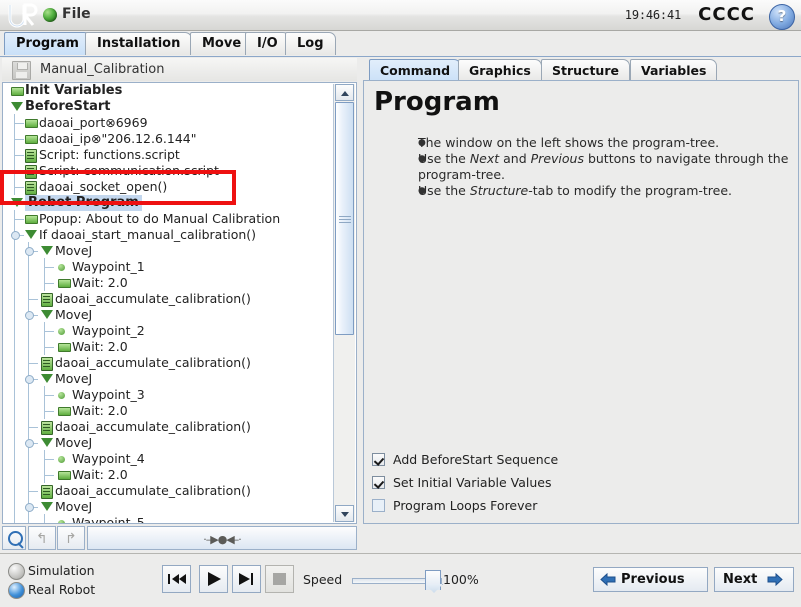 The width and height of the screenshot is (801, 607). I want to click on checkbox-program-loops-forever, so click(378, 505).